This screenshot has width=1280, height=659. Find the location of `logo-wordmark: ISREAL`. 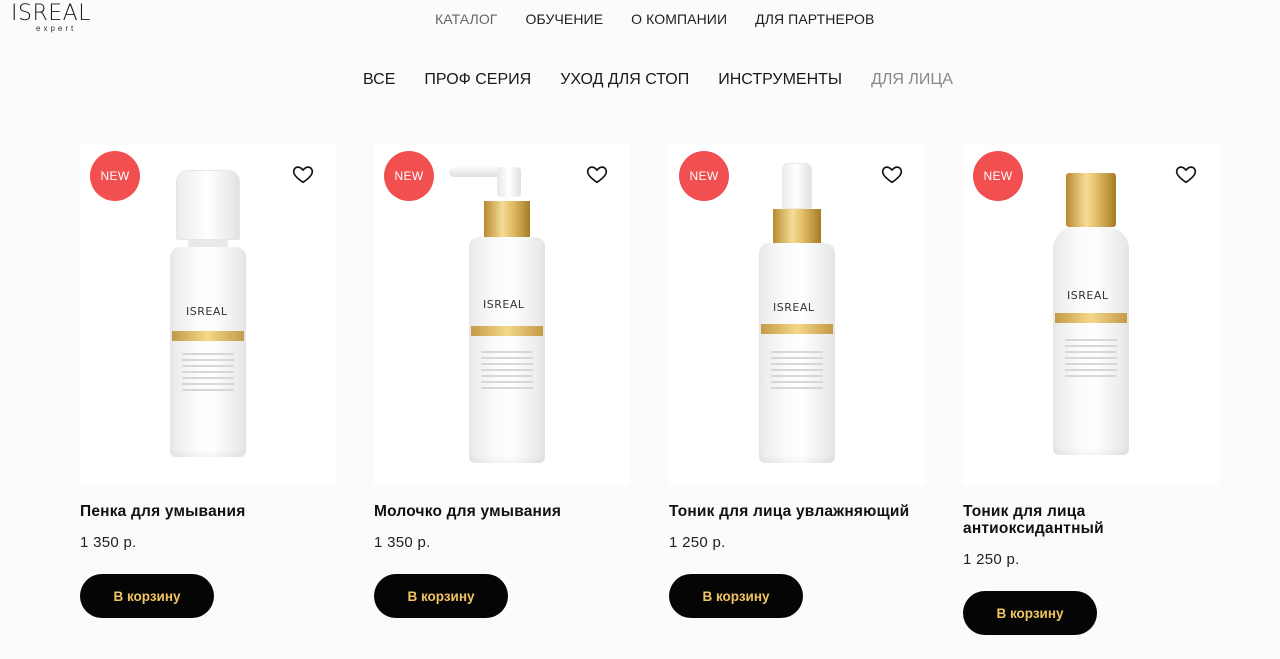

logo-wordmark: ISREAL is located at coordinates (51, 13).